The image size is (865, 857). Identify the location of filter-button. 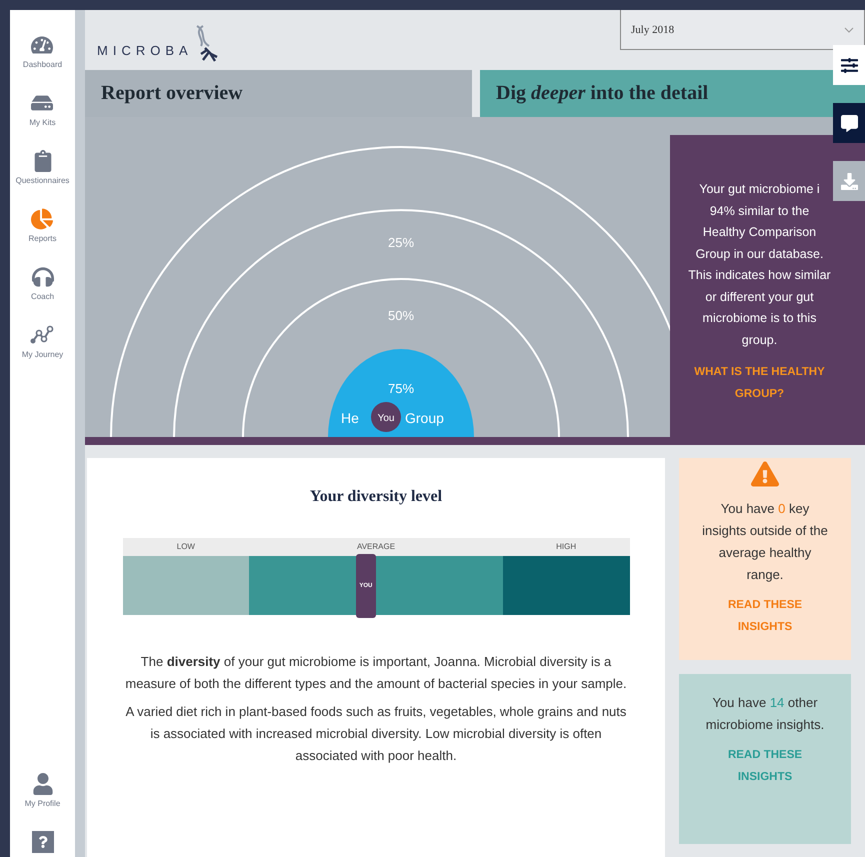
(849, 65).